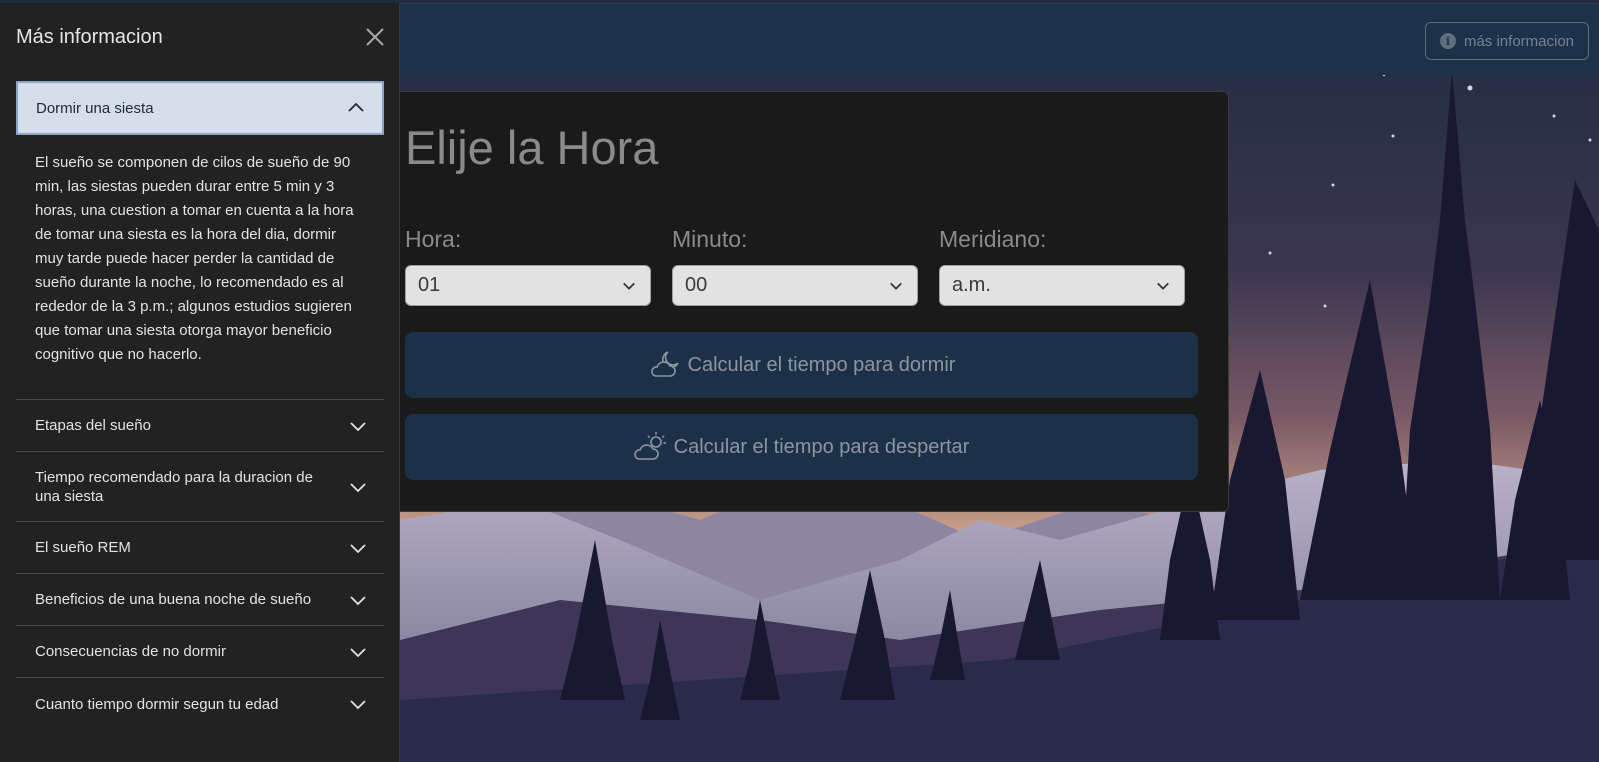 The image size is (1599, 762). What do you see at coordinates (89, 36) in the screenshot?
I see `offcanvas-title: Más informacion` at bounding box center [89, 36].